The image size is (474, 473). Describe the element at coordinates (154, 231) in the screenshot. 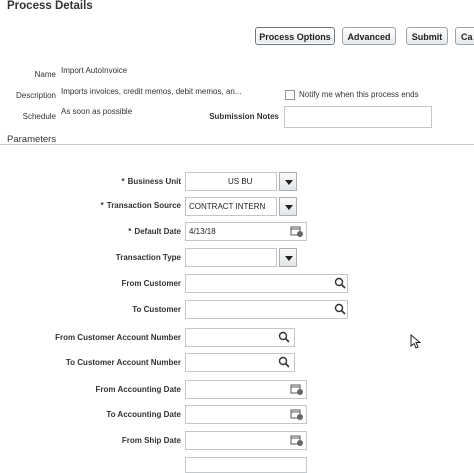

I see `default-date-label: * Default Date` at that location.